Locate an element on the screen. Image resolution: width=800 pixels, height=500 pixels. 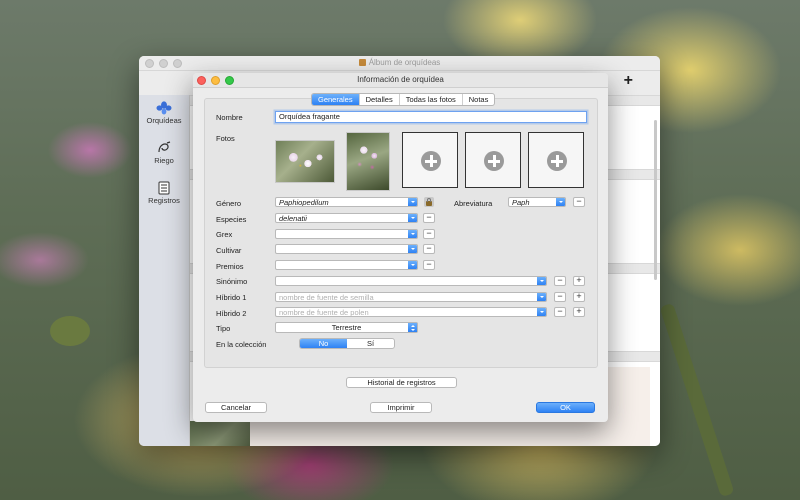
sidebar-item-orquideas: Orquídeas is located at coordinates (164, 115).